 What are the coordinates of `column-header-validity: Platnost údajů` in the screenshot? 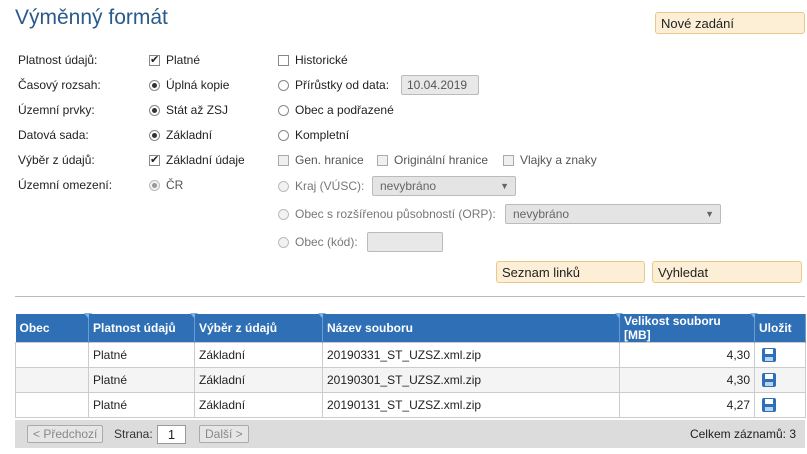 It's located at (143, 328).